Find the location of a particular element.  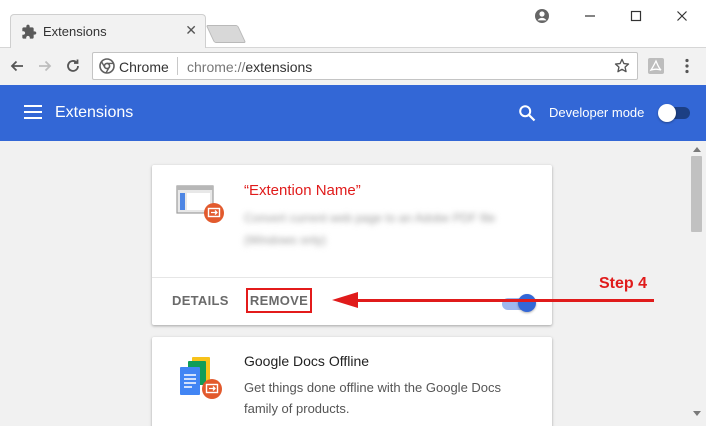

omnibox-url: chrome://extensions is located at coordinates (249, 67).